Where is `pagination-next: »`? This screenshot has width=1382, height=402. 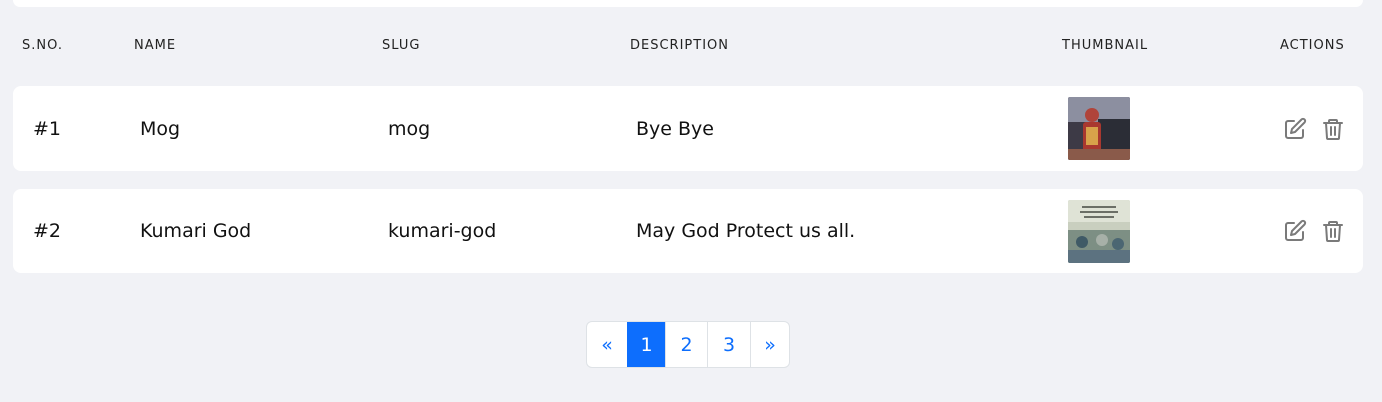
pagination-next: » is located at coordinates (769, 344).